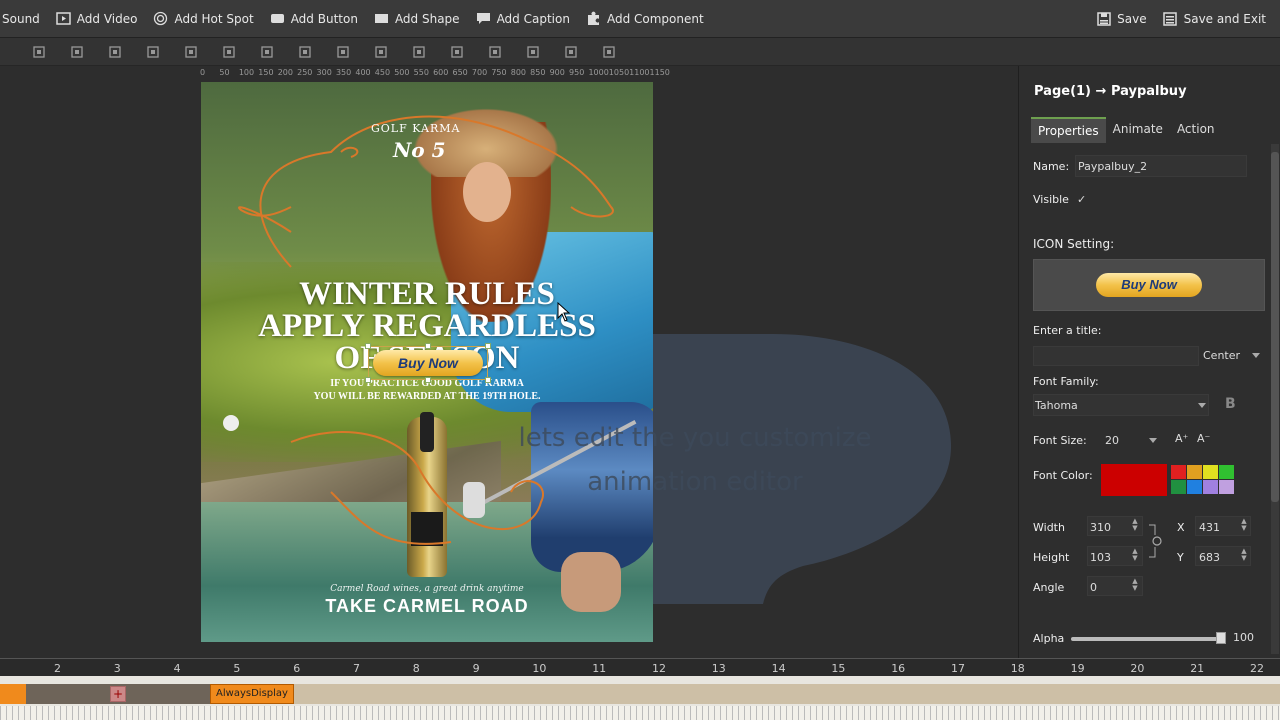 The image size is (1280, 720). Describe the element at coordinates (695, 438) in the screenshot. I see `bubble-text-1: lets edit the you customize` at that location.